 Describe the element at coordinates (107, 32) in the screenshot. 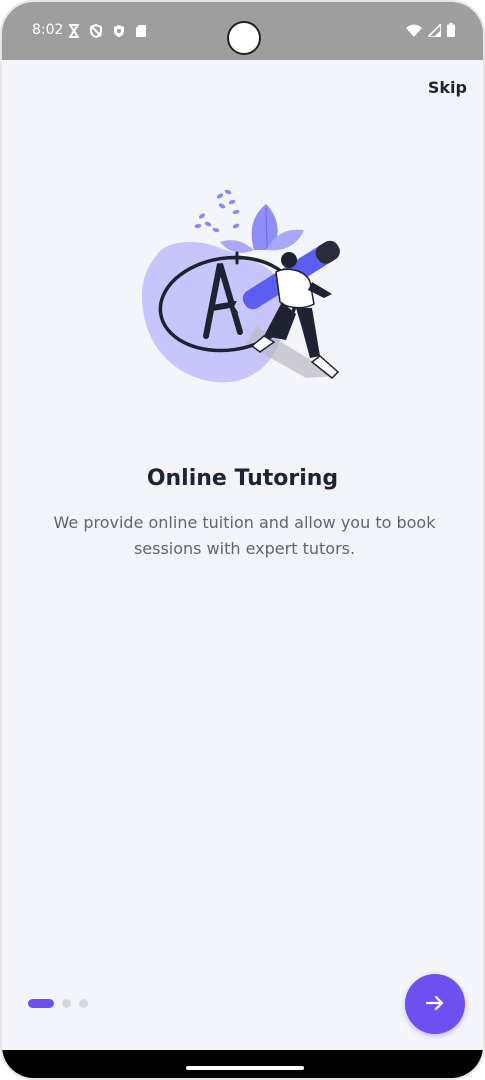

I see `status-left-icons` at that location.